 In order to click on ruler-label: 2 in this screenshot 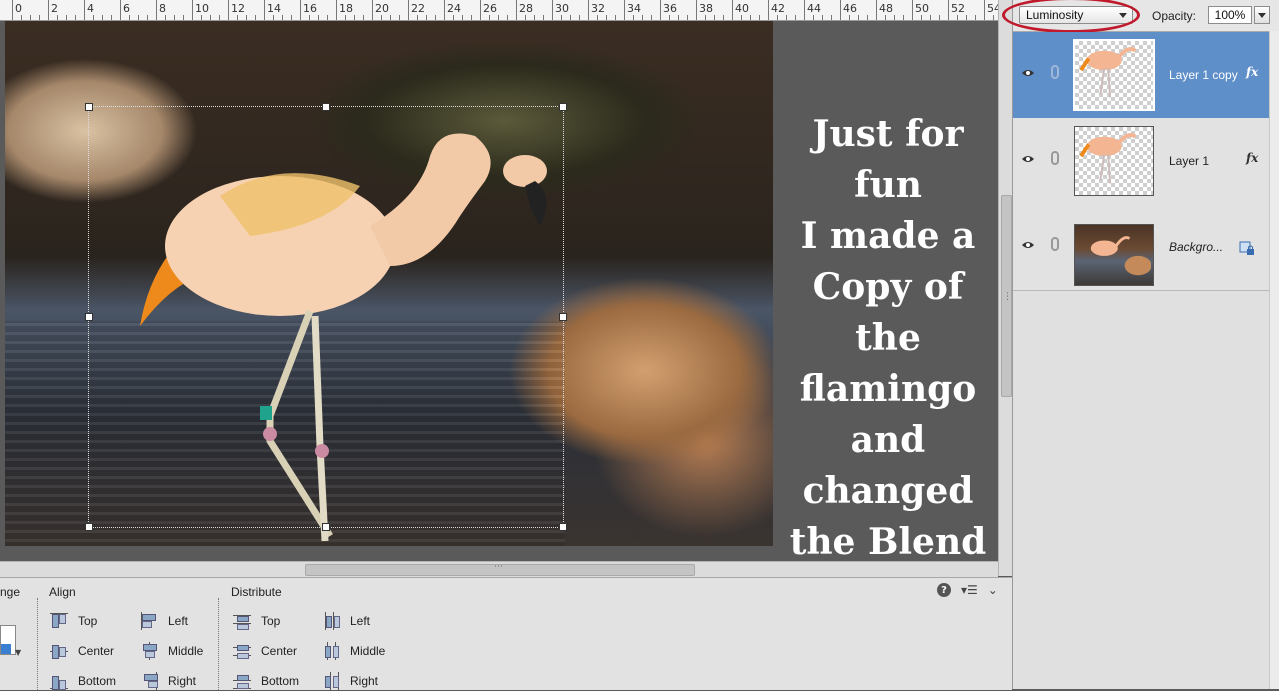, I will do `click(54, 8)`.